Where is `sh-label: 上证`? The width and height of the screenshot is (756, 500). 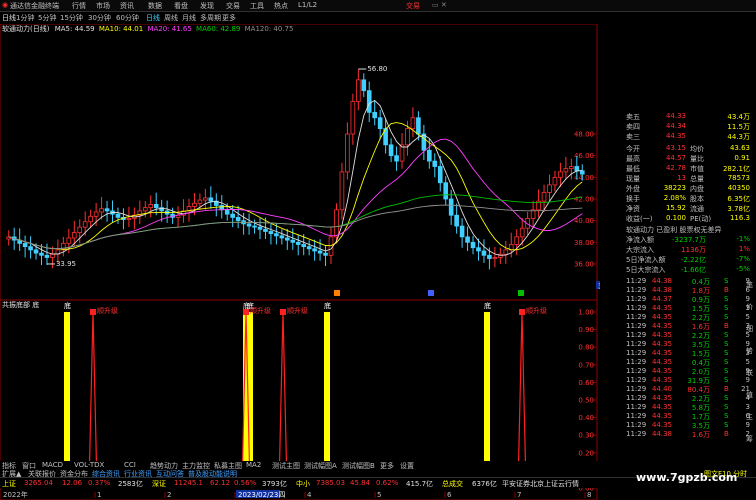 sh-label: 上证 is located at coordinates (9, 484).